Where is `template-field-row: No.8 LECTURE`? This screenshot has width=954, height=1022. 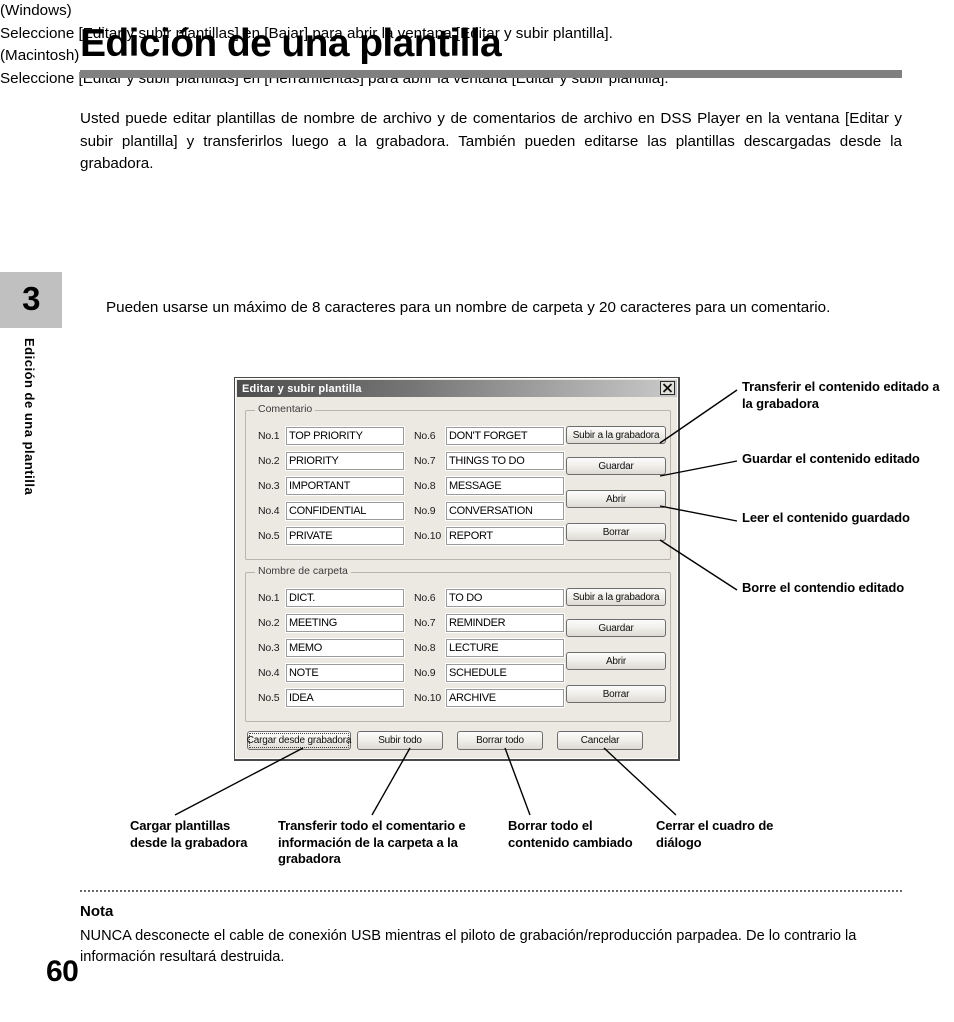 template-field-row: No.8 LECTURE is located at coordinates (489, 648).